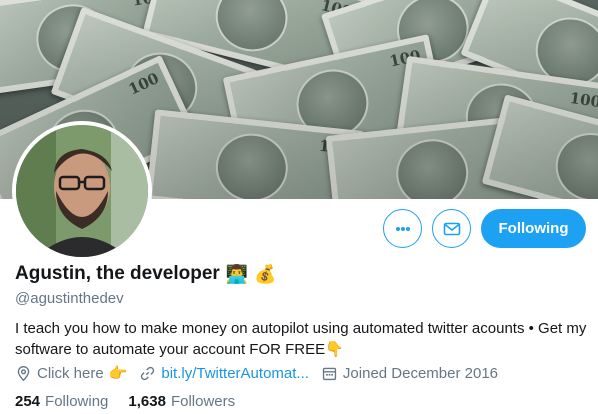  I want to click on display-name: Agustin, the developer, so click(117, 273).